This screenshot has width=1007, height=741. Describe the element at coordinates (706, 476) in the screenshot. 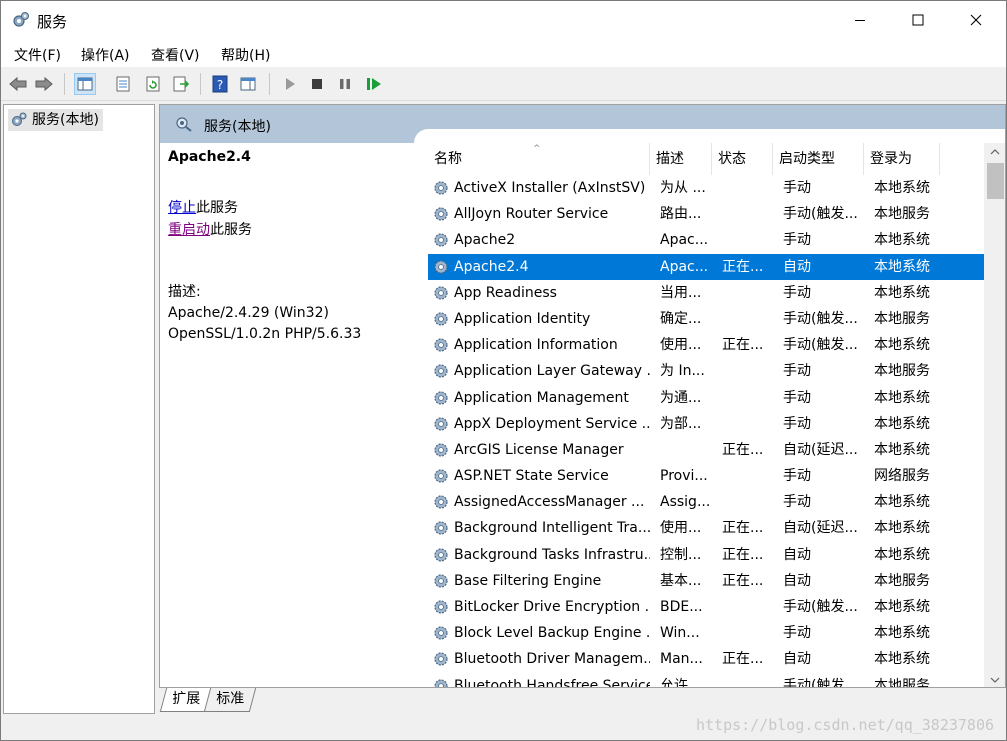

I see `table-row: ASP.NET State Service Provi... 手动 网络服务` at that location.